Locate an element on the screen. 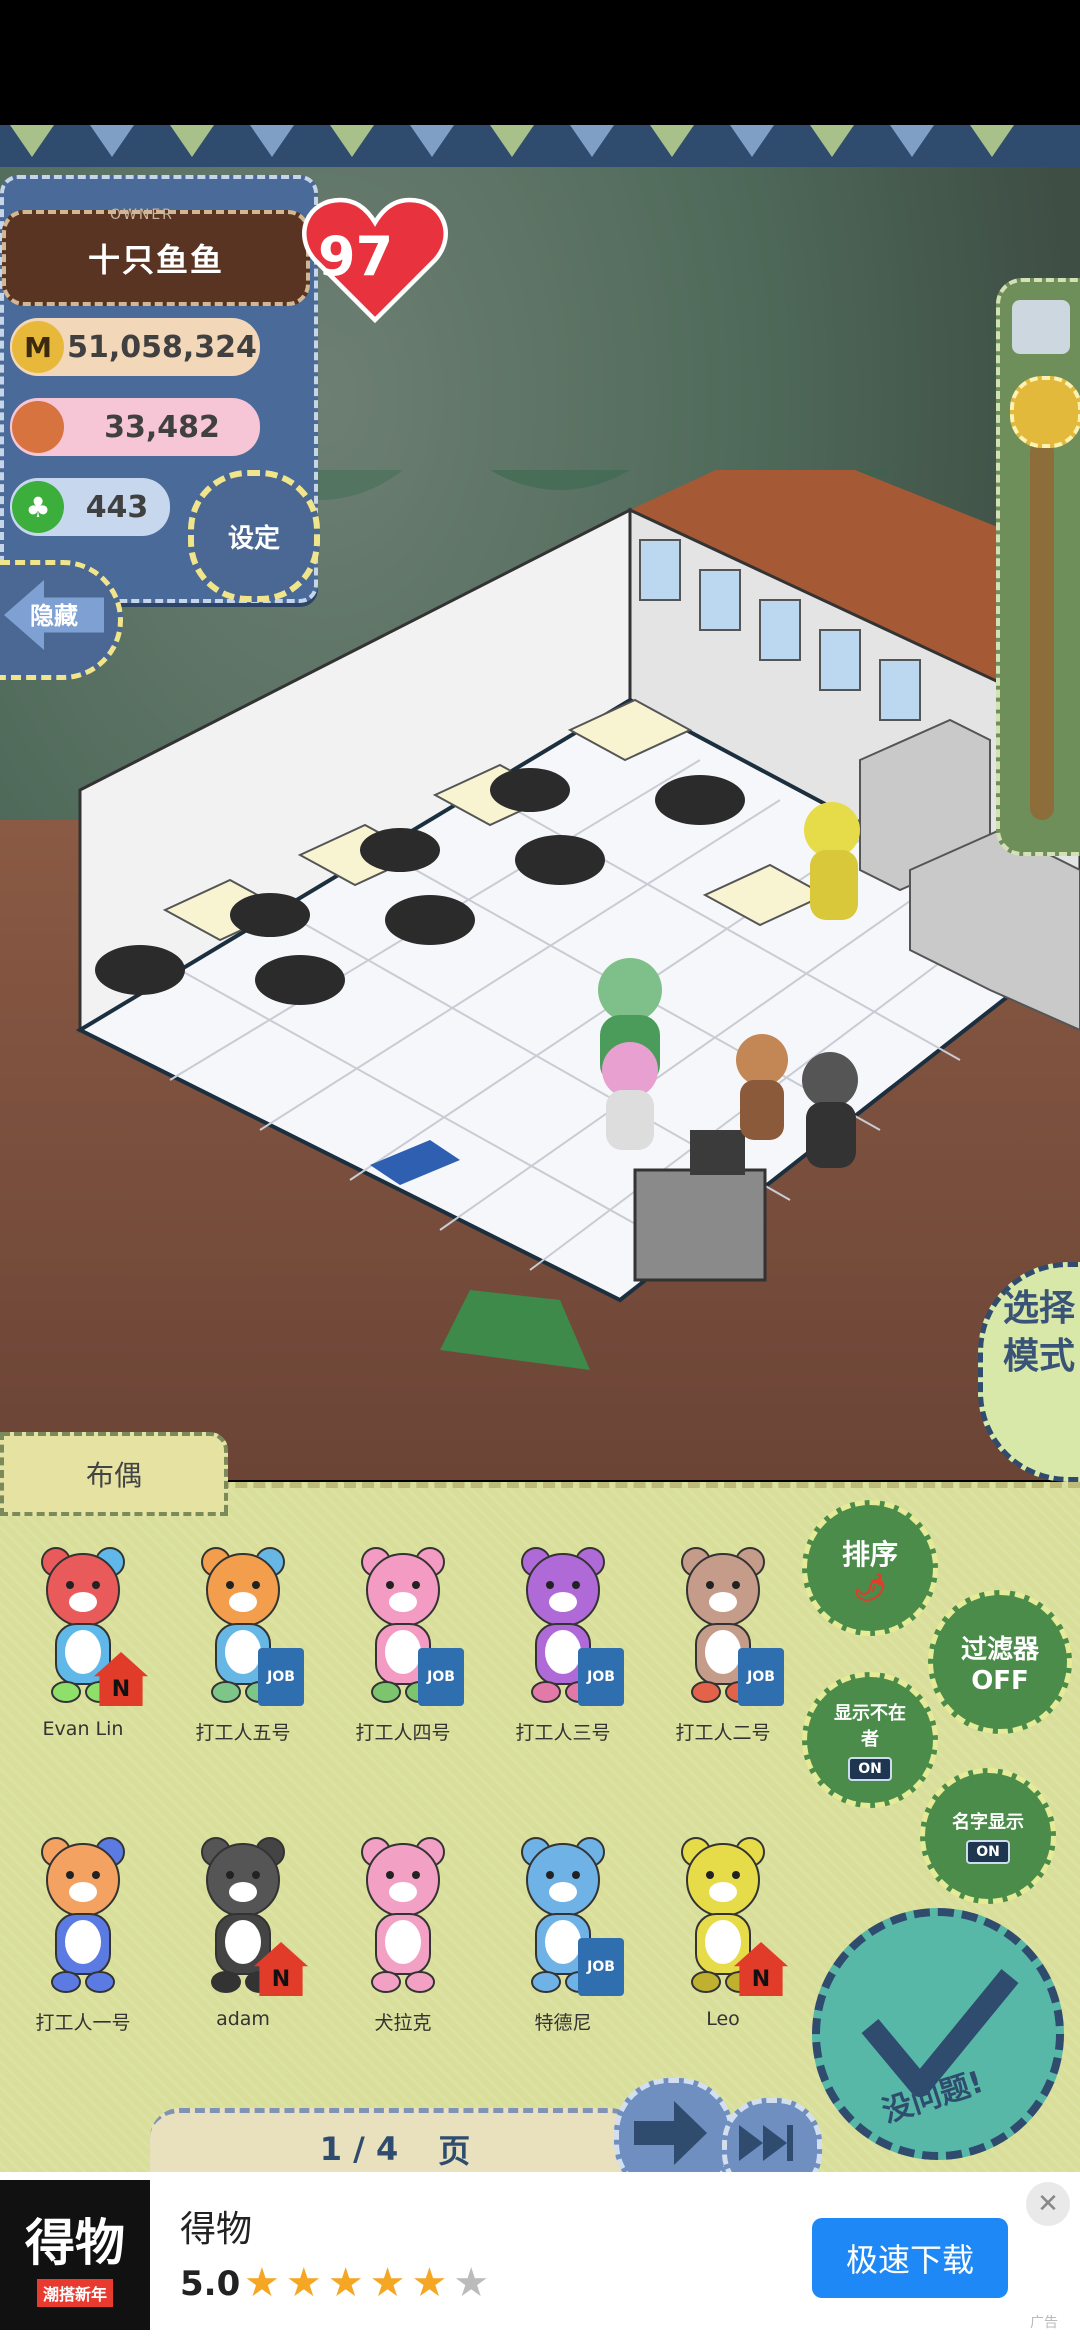  show-name-state: ON is located at coordinates (988, 1852).